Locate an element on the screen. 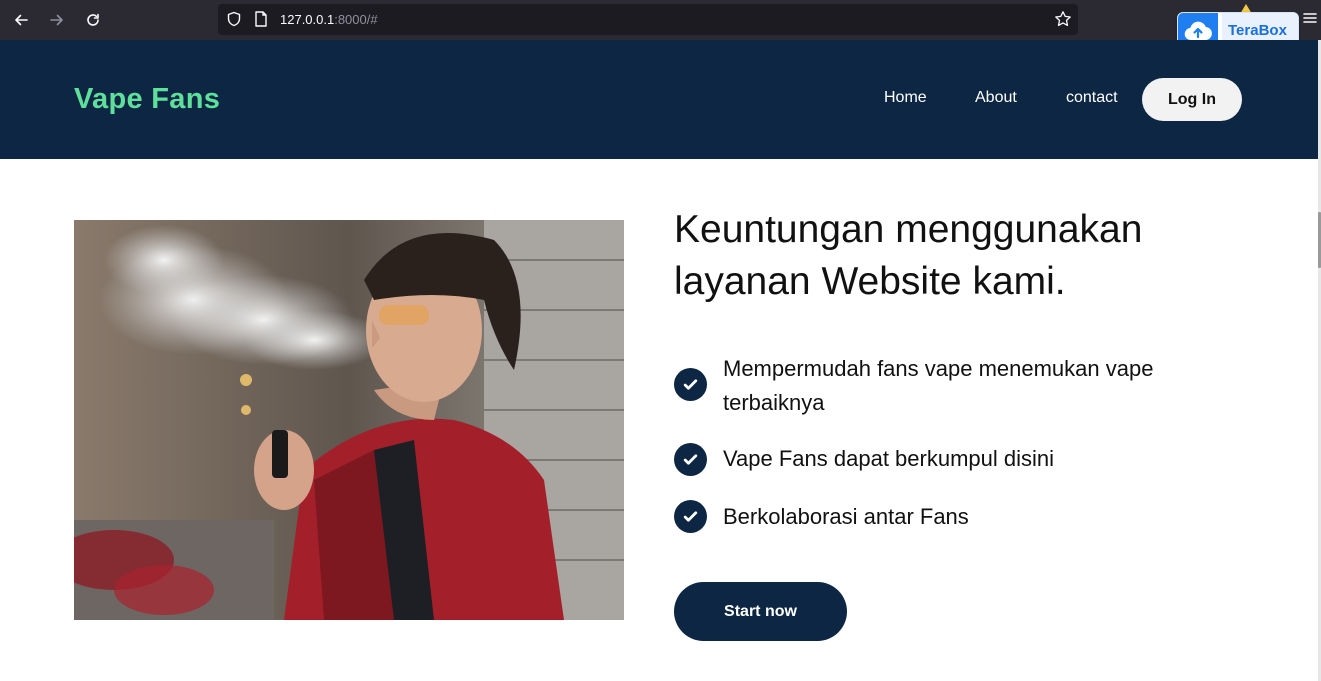 Image resolution: width=1321 pixels, height=681 pixels. benefit-text: Vape Fans dapat berkumpul disini is located at coordinates (889, 458).